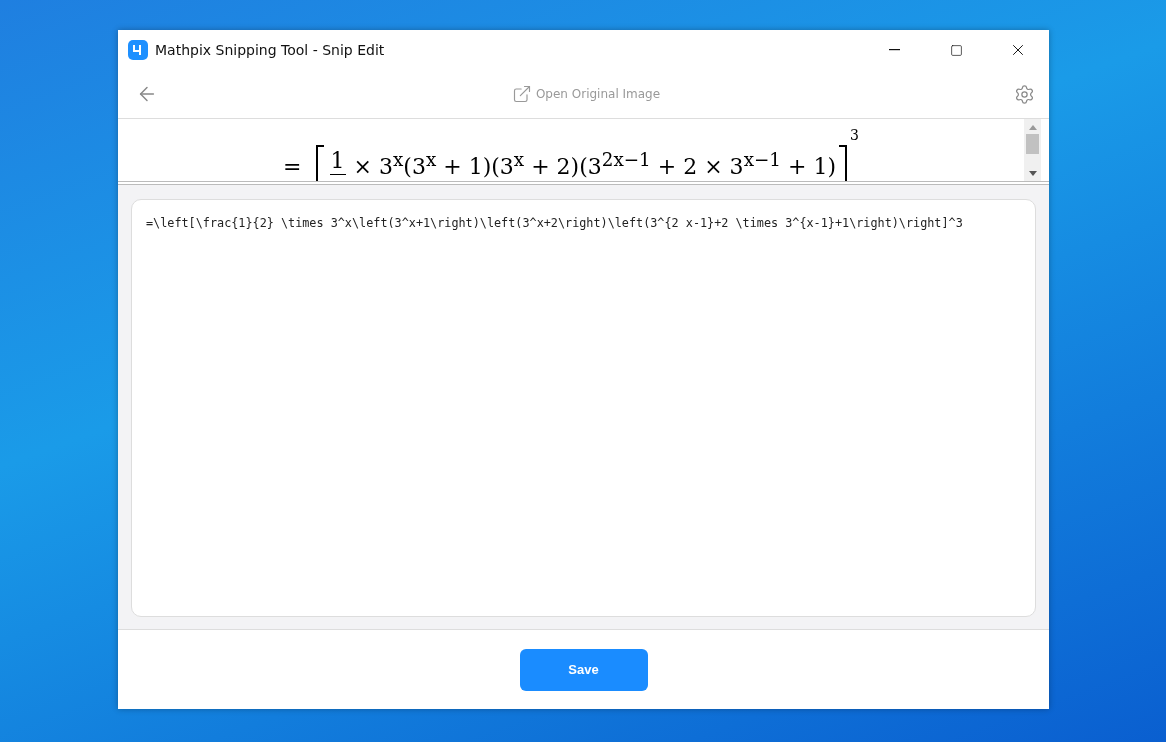  What do you see at coordinates (292, 166) in the screenshot?
I see `math-text: =` at bounding box center [292, 166].